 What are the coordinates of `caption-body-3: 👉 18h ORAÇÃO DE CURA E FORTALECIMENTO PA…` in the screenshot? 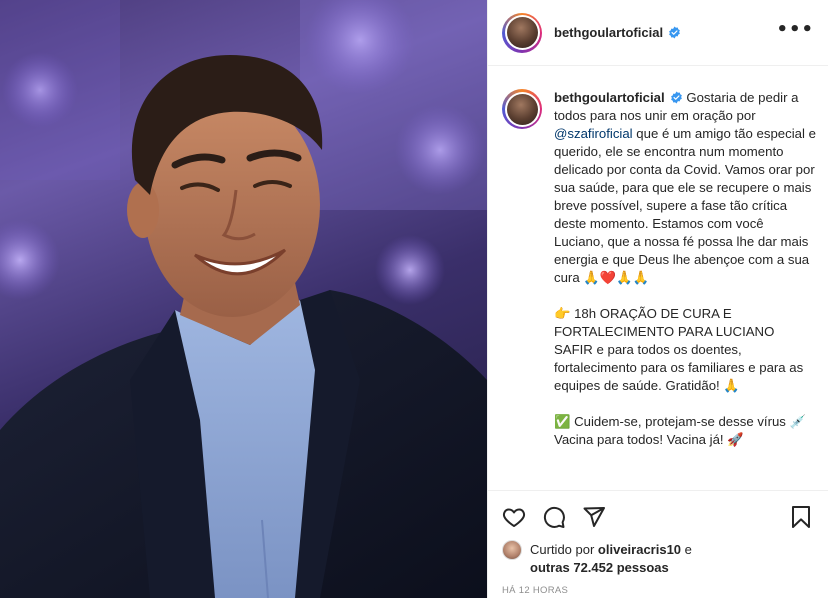 It's located at (680, 349).